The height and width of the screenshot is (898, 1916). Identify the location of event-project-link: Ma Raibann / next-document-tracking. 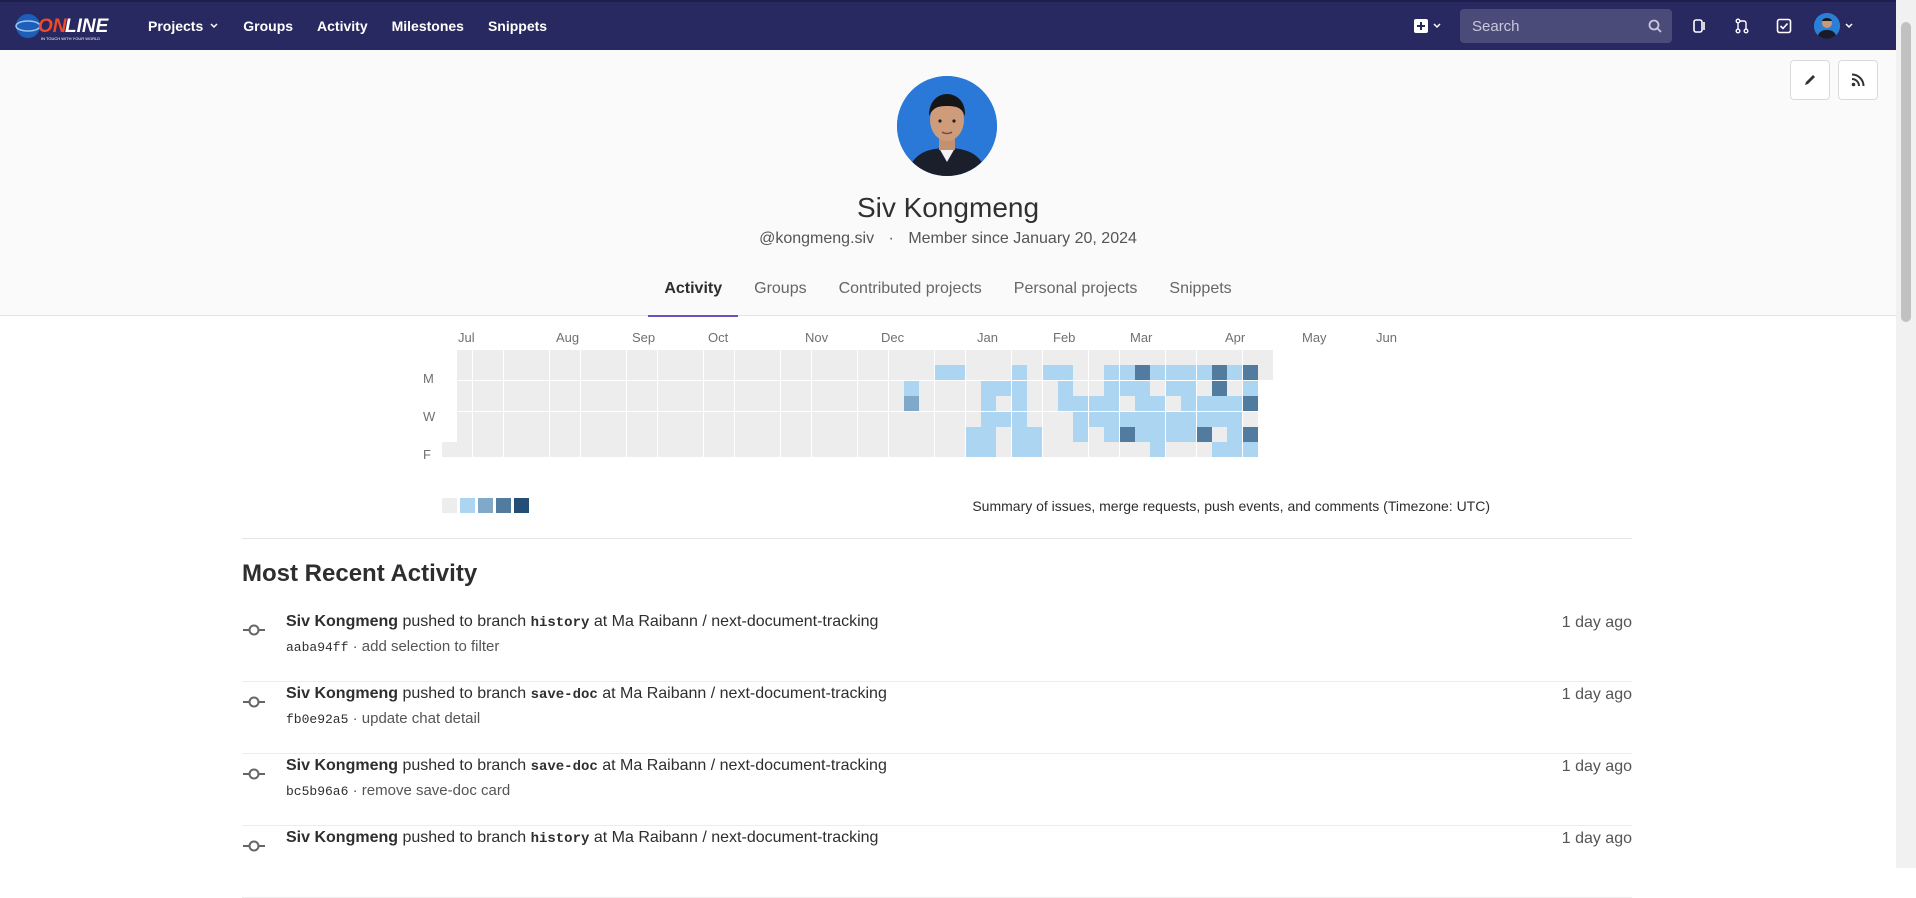
(745, 621).